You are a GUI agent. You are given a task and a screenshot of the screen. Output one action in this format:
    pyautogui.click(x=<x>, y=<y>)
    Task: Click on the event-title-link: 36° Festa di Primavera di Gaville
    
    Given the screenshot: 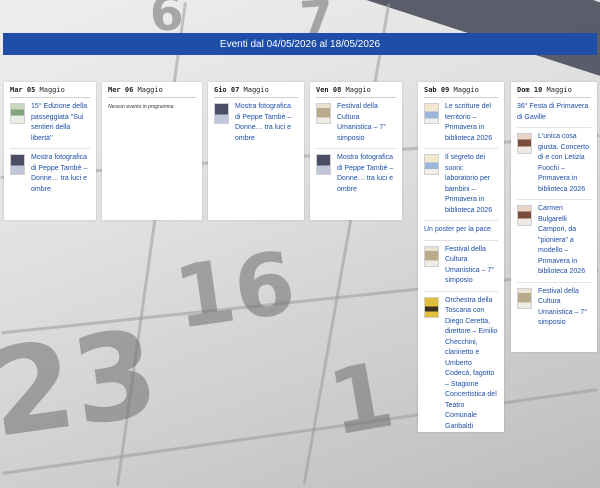 What is the action you would take?
    pyautogui.click(x=554, y=112)
    